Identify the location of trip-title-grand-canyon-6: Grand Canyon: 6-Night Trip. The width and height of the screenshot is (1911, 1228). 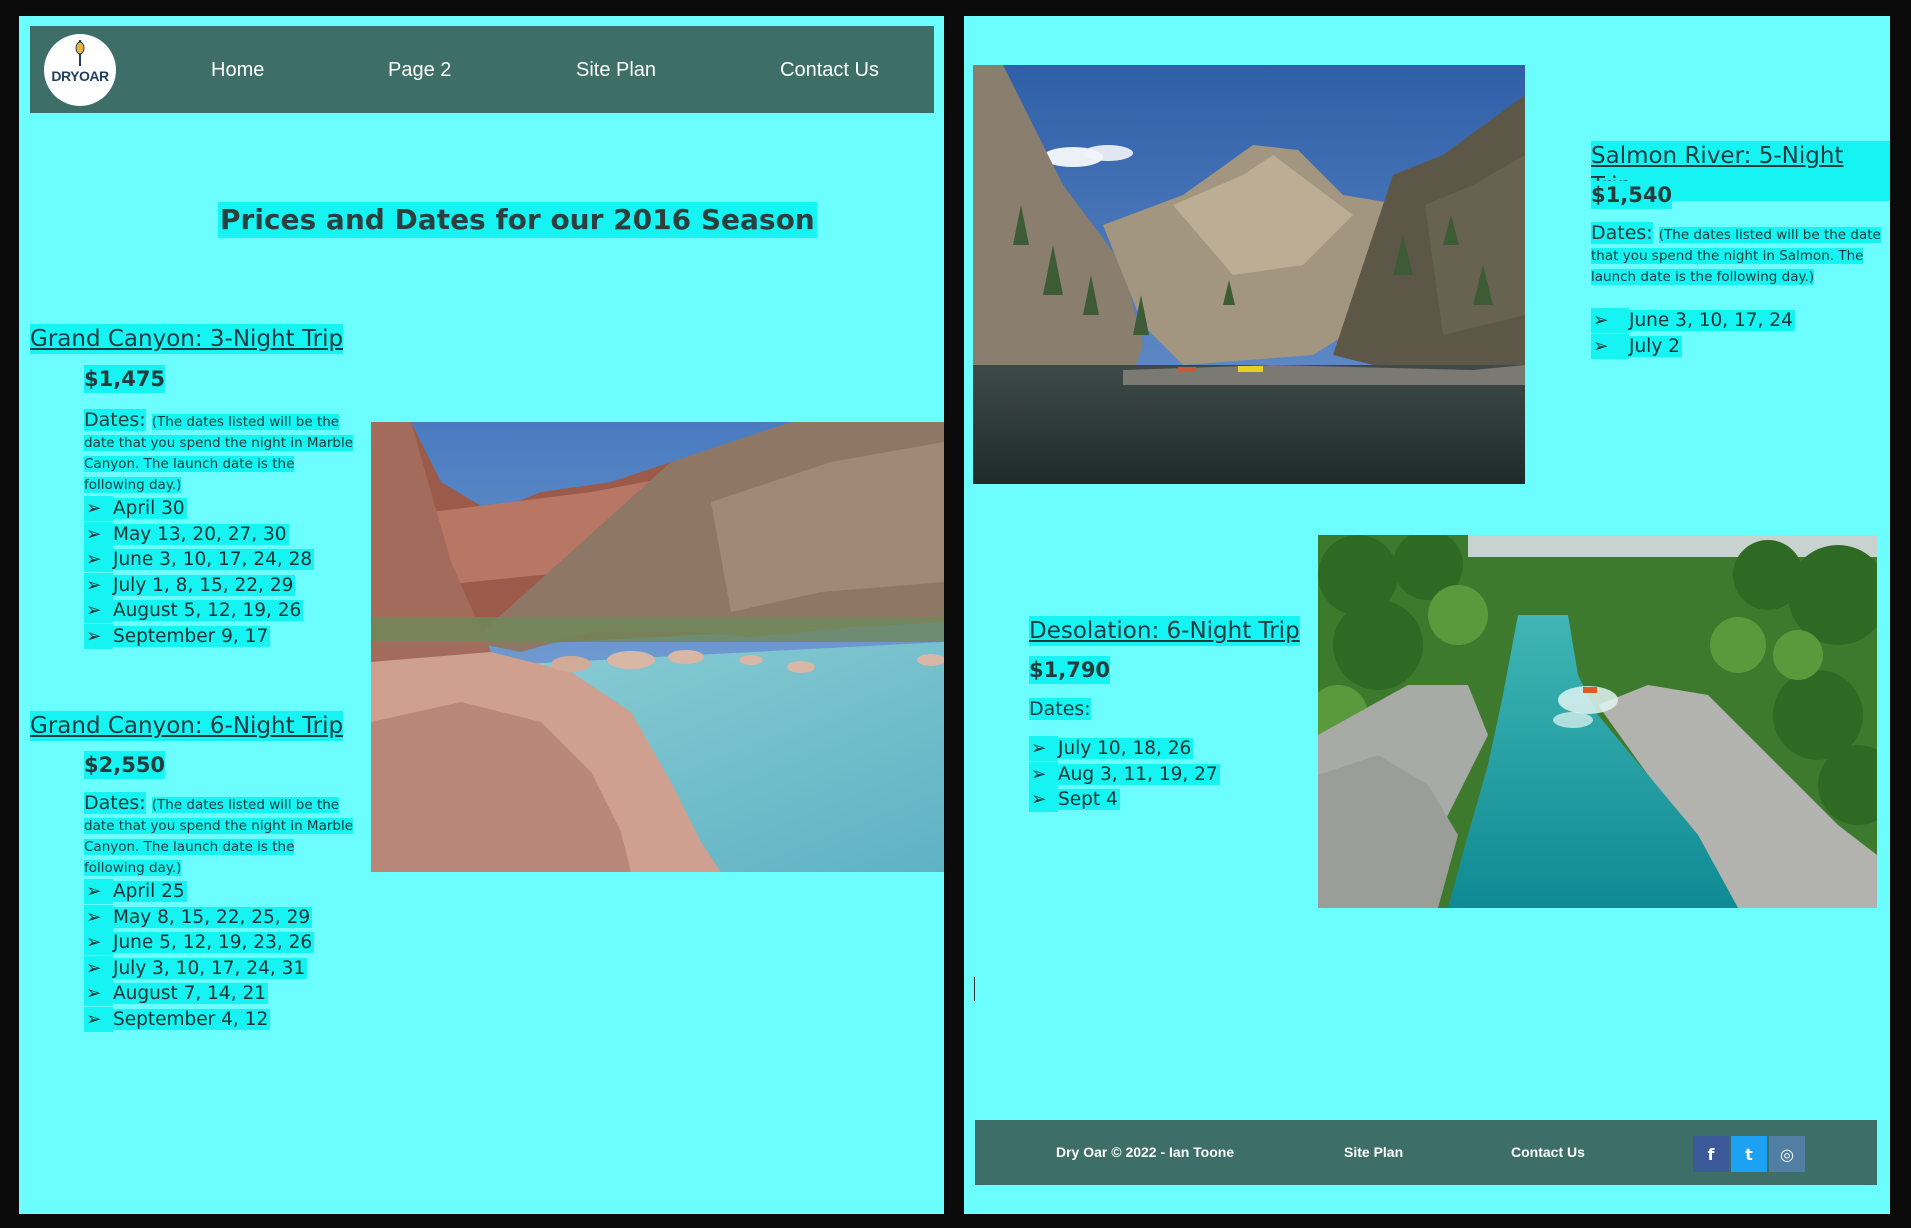
(187, 726).